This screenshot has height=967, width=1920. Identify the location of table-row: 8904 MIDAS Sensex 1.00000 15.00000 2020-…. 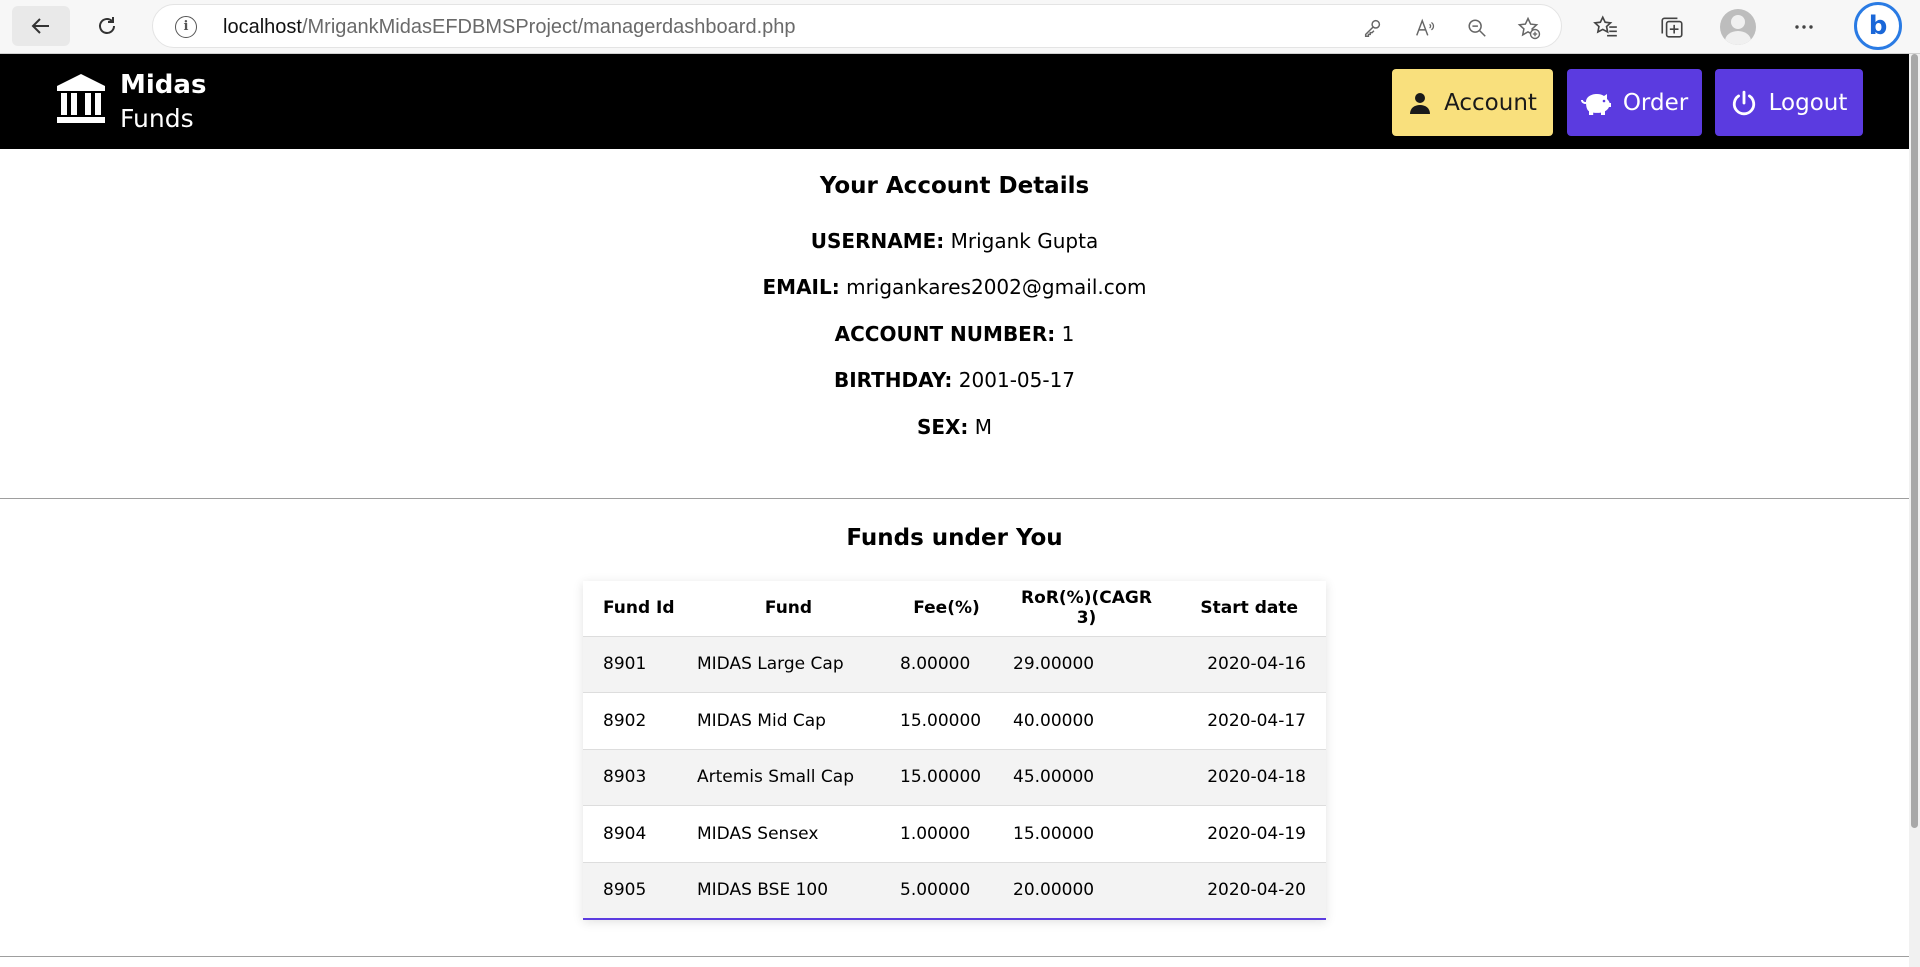
(954, 833).